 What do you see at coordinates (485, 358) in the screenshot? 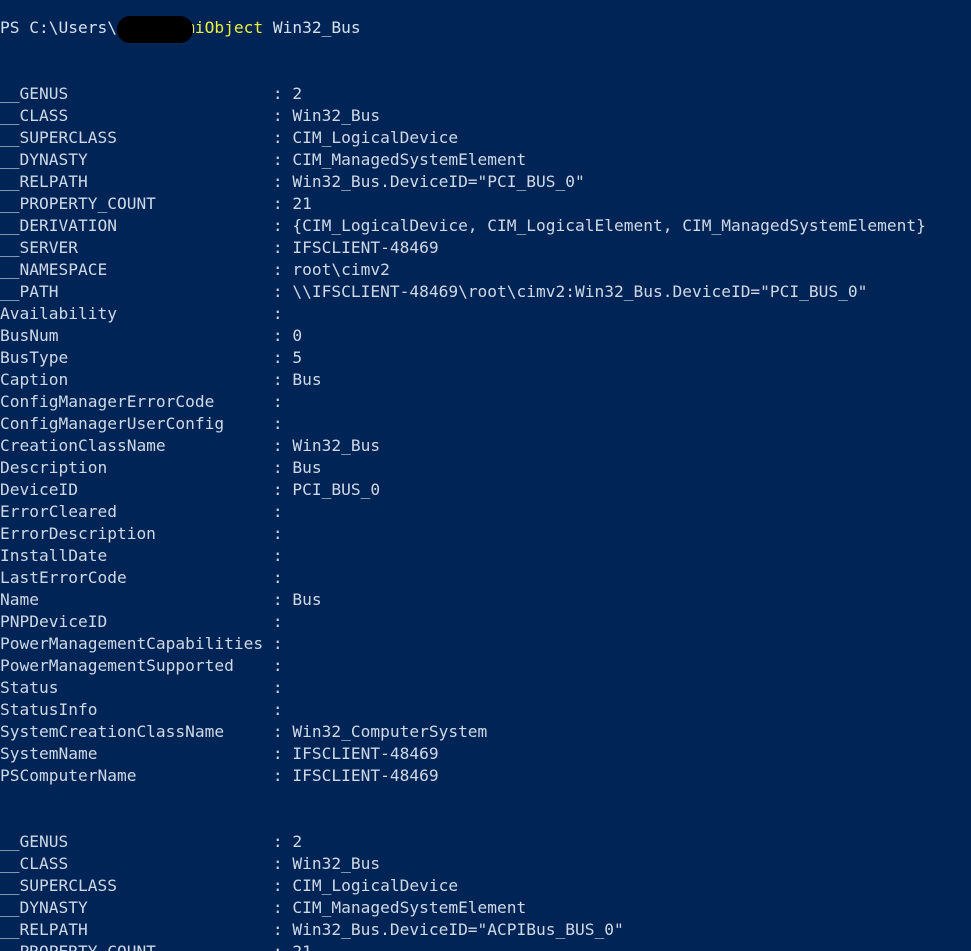
I see `property-line: BusType : 5` at bounding box center [485, 358].